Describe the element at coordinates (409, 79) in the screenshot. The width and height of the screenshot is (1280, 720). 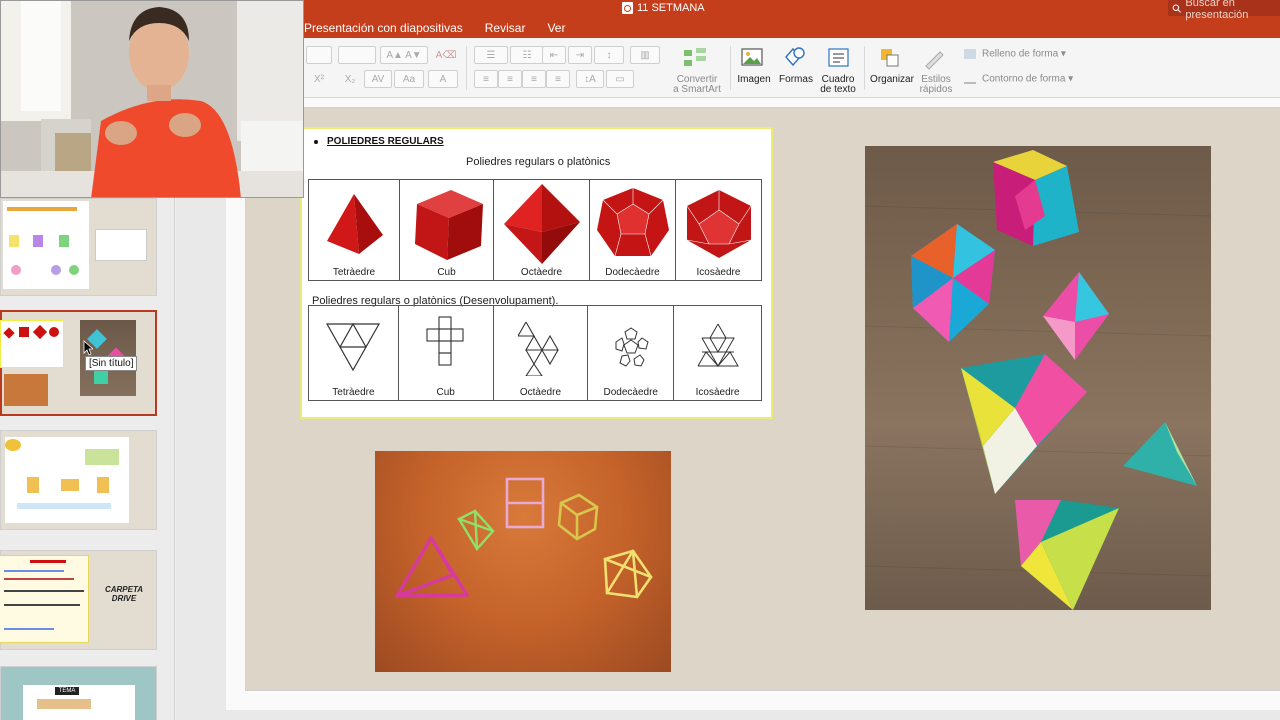
I see `change-case-button: Aa` at that location.